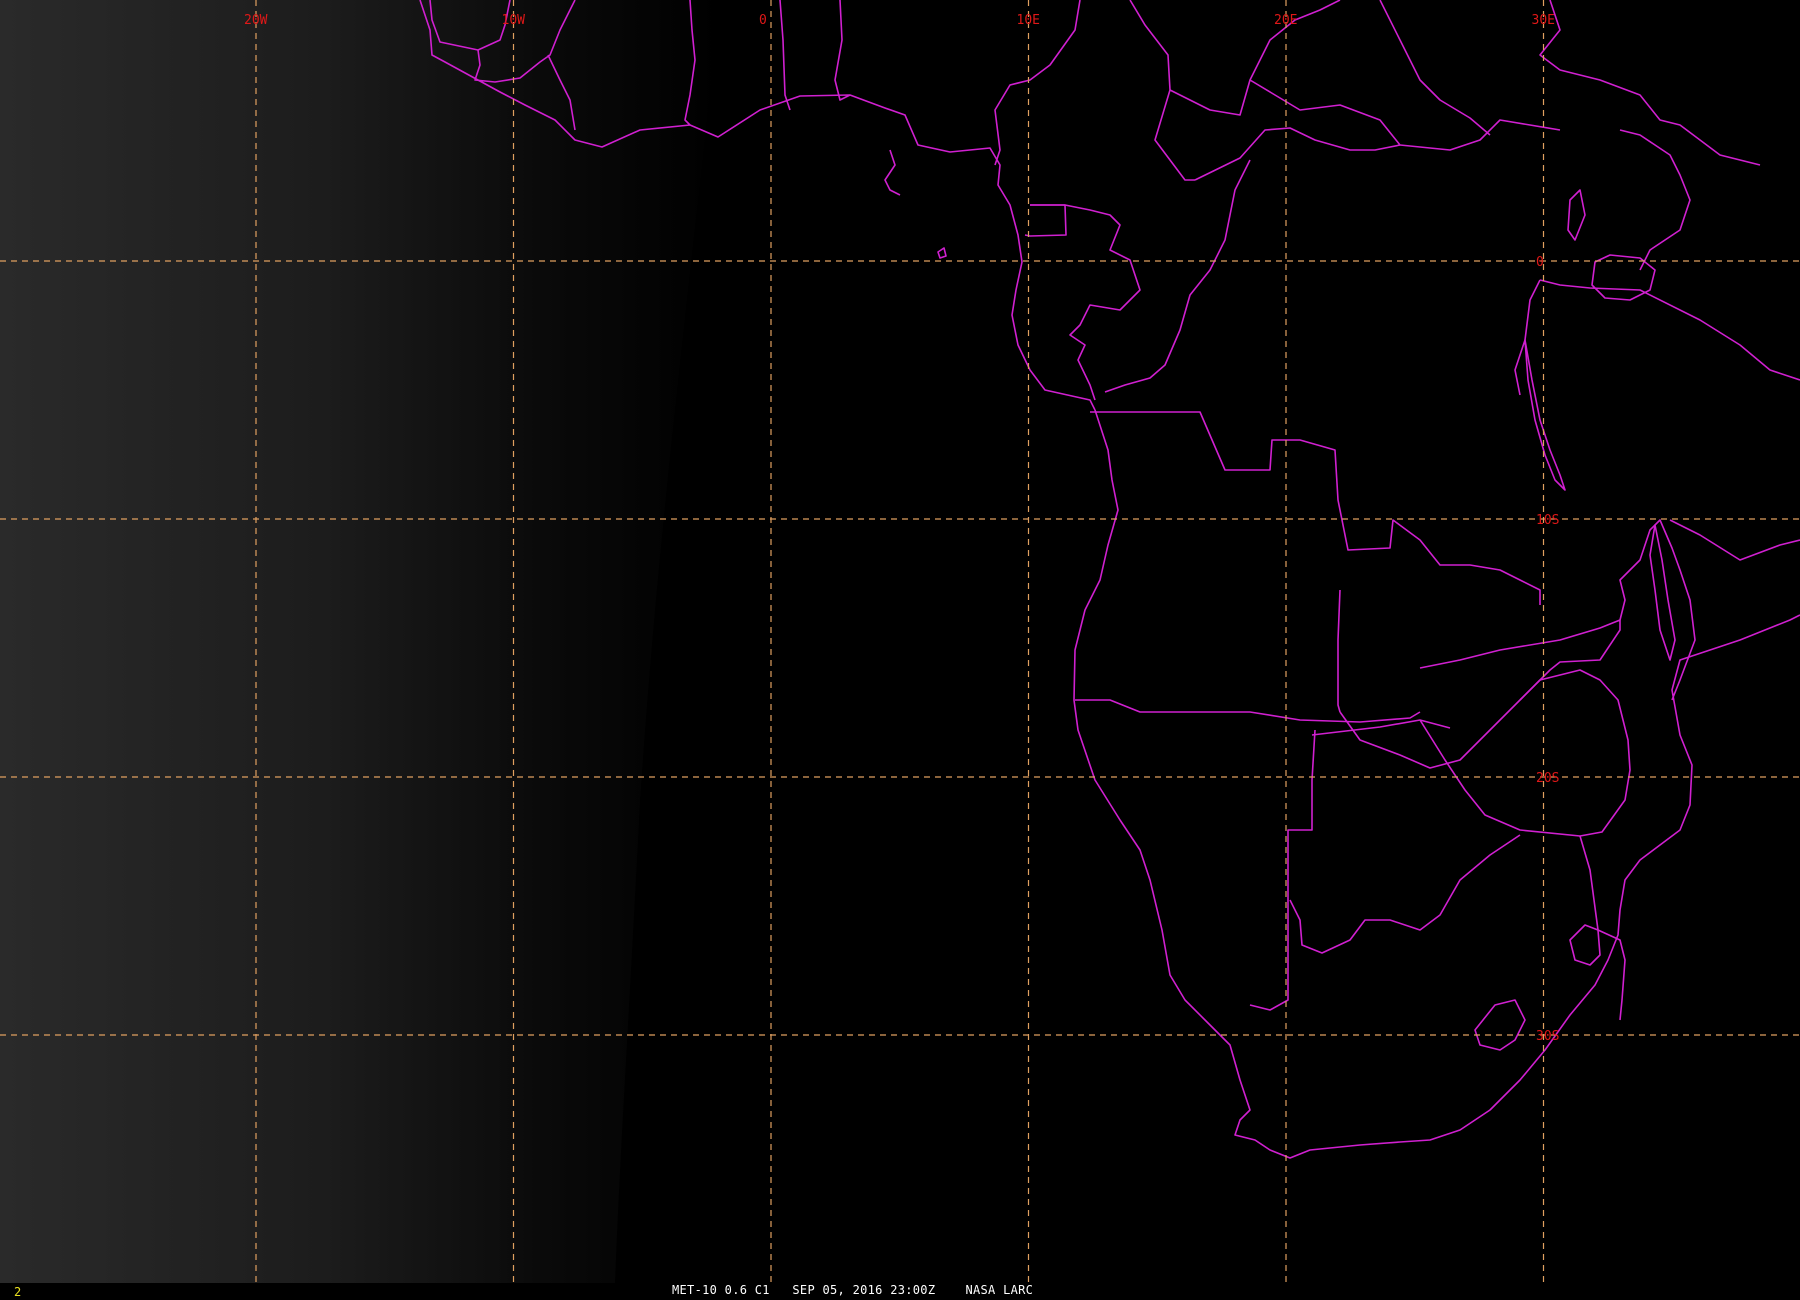 The width and height of the screenshot is (1800, 1300). I want to click on longitude-label: 0, so click(763, 20).